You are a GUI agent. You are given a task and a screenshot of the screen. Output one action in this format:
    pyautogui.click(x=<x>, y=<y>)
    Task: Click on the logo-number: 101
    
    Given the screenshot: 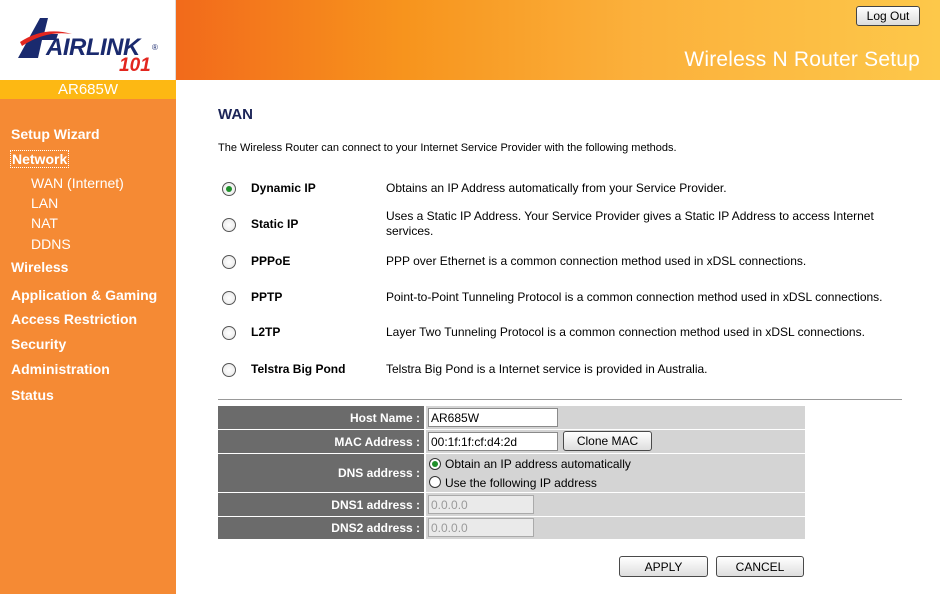 What is the action you would take?
    pyautogui.click(x=135, y=65)
    